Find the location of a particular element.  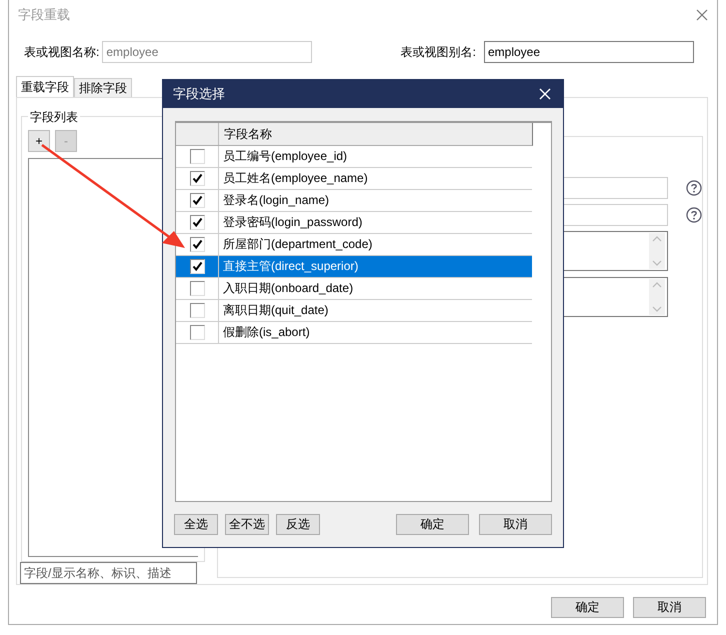

alias-label: 表或视图别名: is located at coordinates (438, 52).